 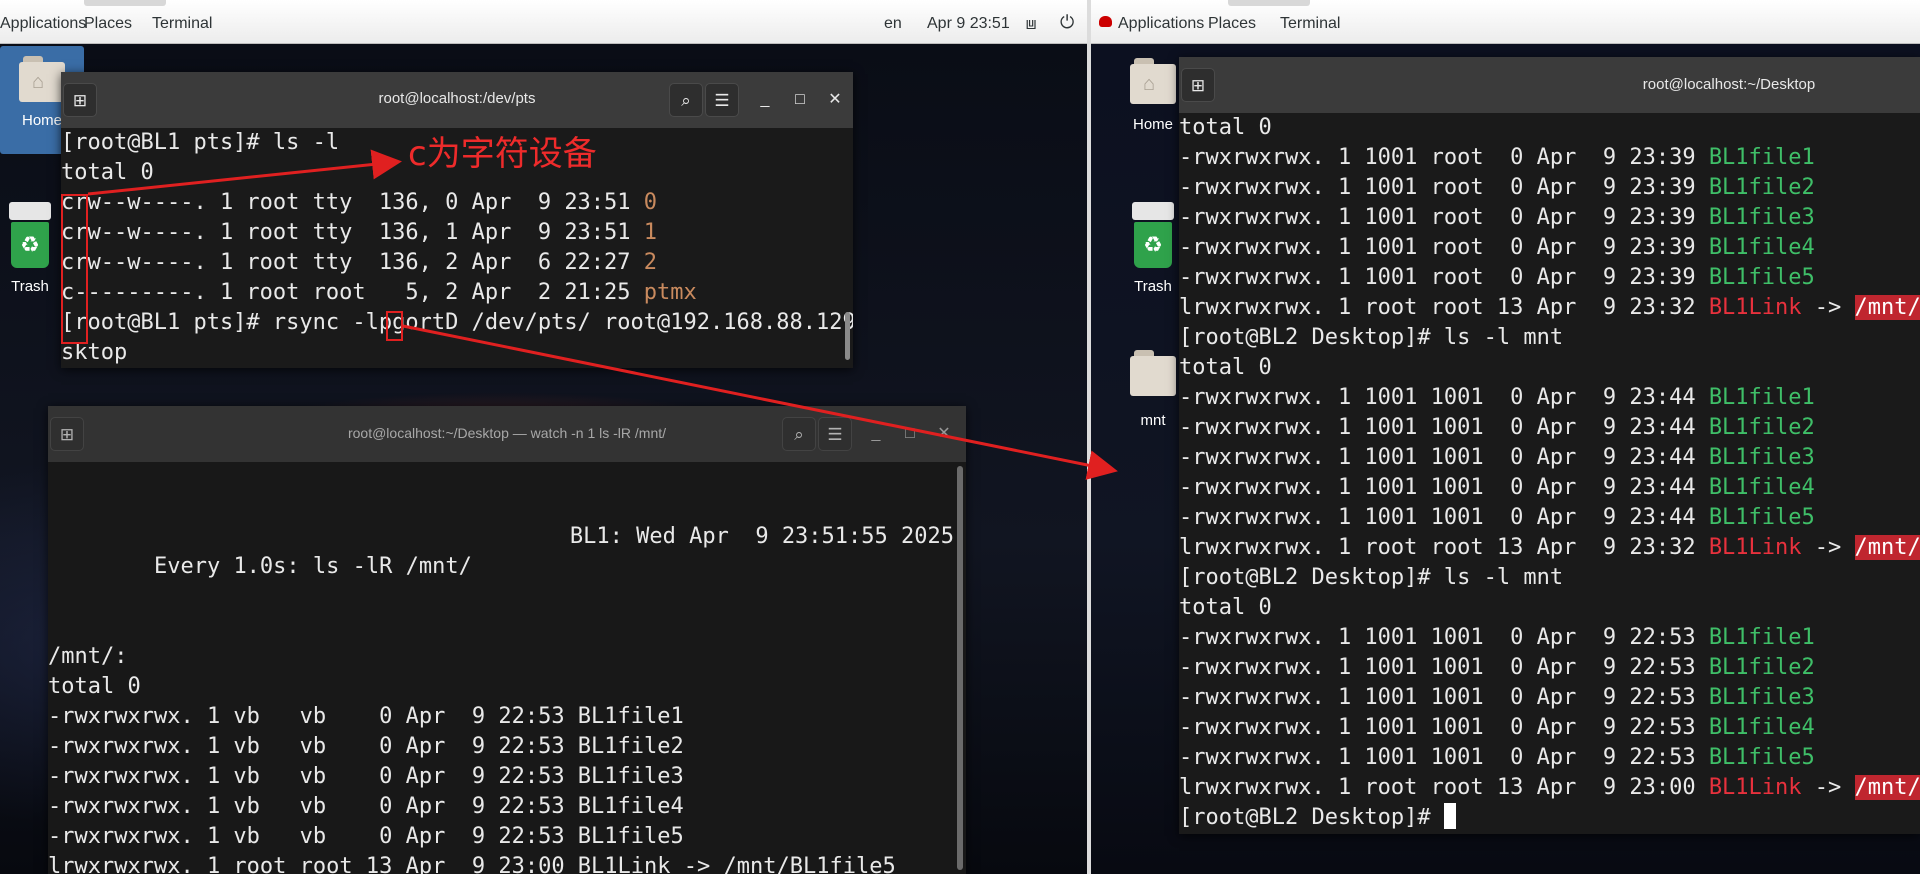 I want to click on desktop-icon-mnt: mnt, so click(x=1153, y=389).